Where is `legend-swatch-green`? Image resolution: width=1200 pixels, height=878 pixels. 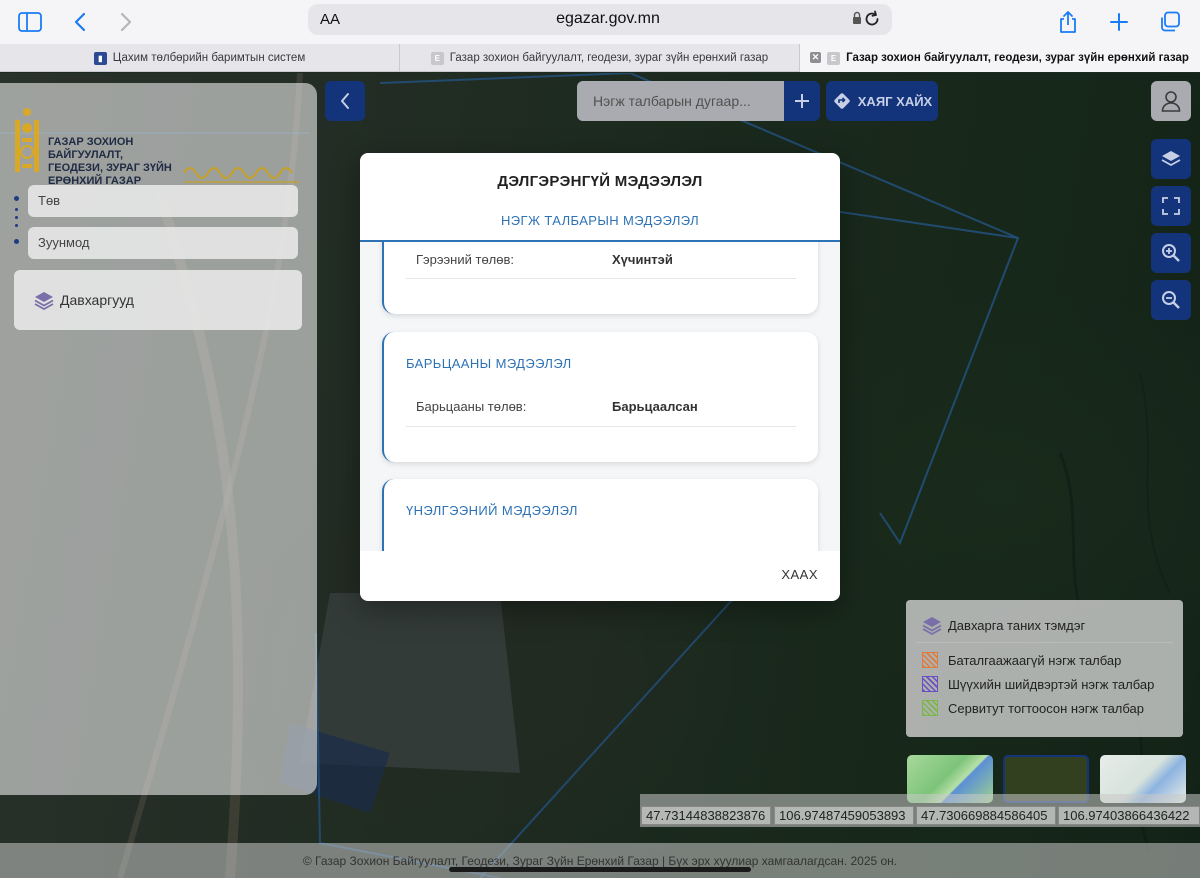 legend-swatch-green is located at coordinates (930, 708).